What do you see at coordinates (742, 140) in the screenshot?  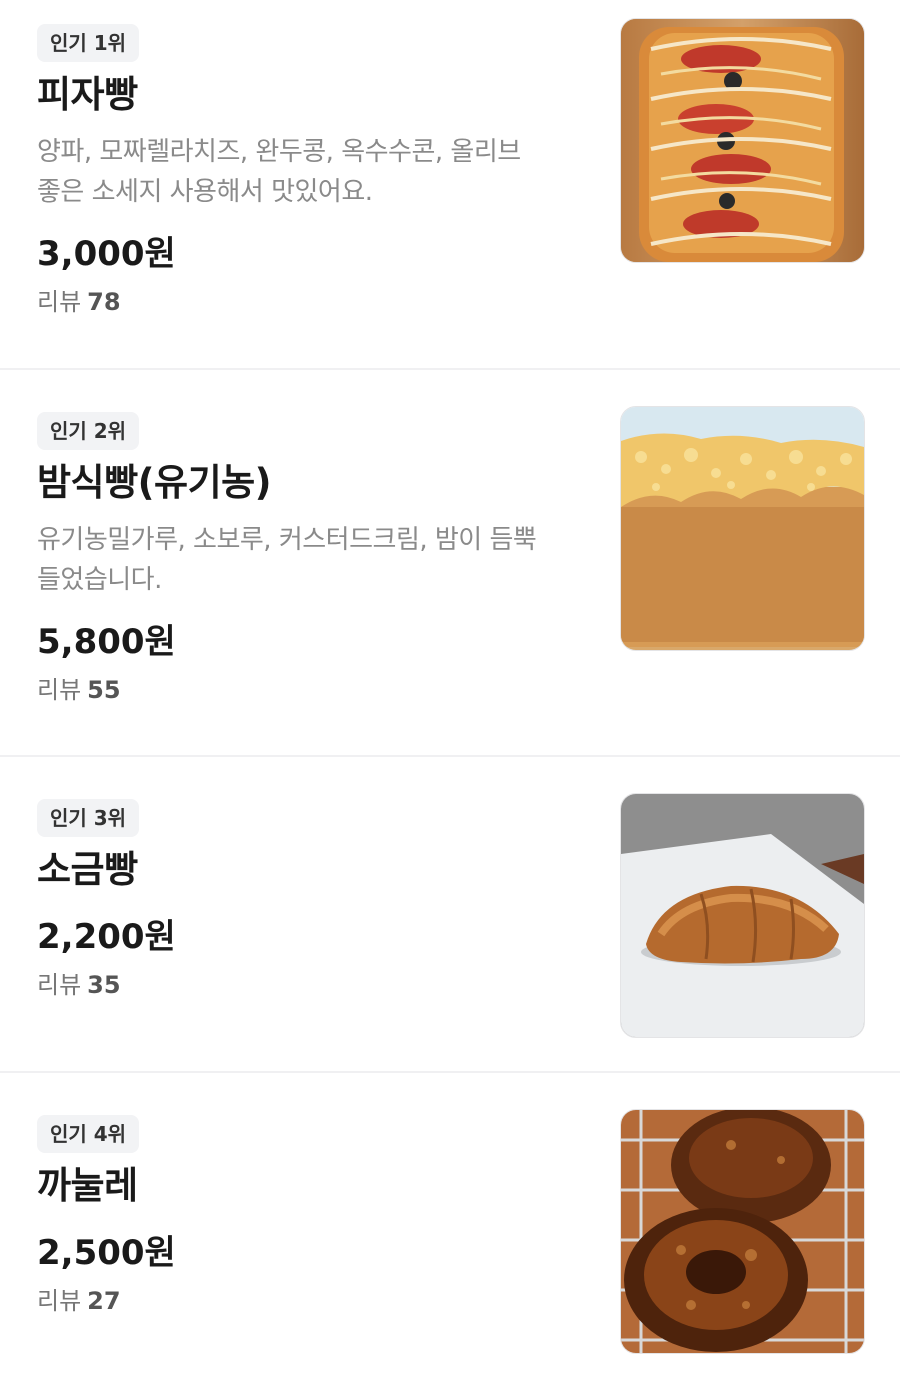 I see `pizza-bread-photo` at bounding box center [742, 140].